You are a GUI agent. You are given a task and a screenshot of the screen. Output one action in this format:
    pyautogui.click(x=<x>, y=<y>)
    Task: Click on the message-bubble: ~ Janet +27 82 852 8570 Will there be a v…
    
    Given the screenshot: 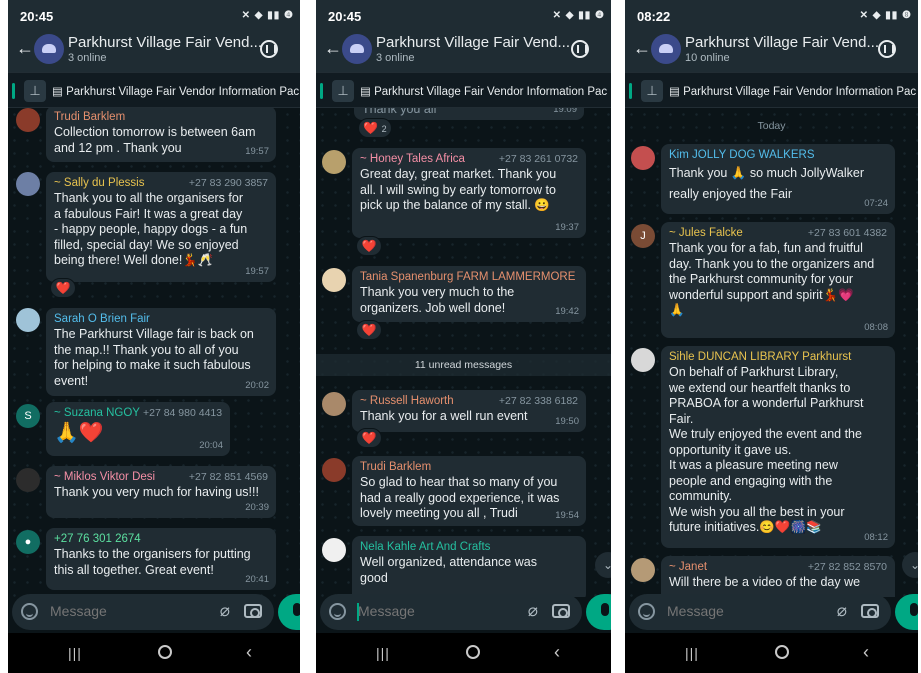 What is the action you would take?
    pyautogui.click(x=778, y=576)
    